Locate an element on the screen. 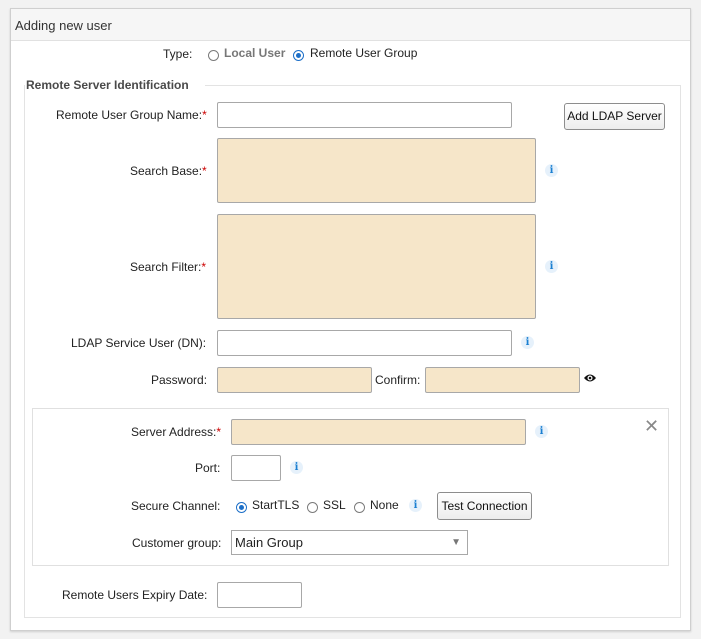  confirm-label: Confirm: is located at coordinates (398, 380).